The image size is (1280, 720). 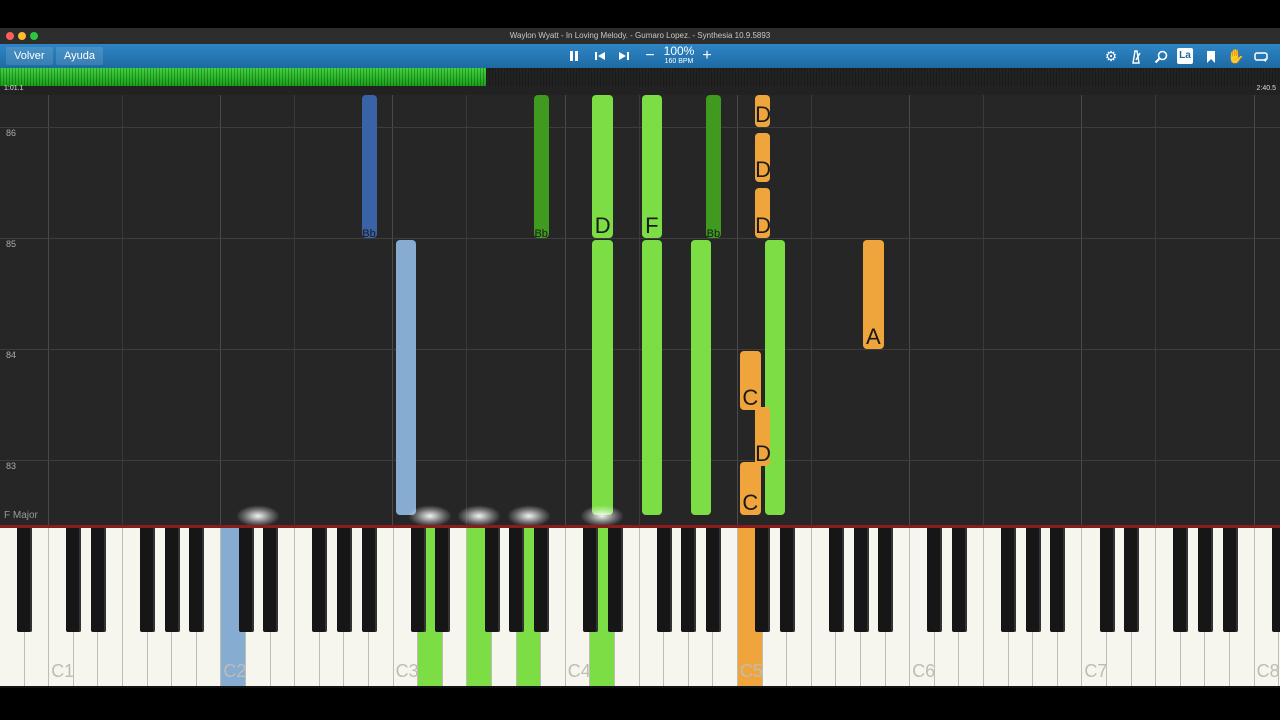 I want to click on search-button, so click(x=1161, y=56).